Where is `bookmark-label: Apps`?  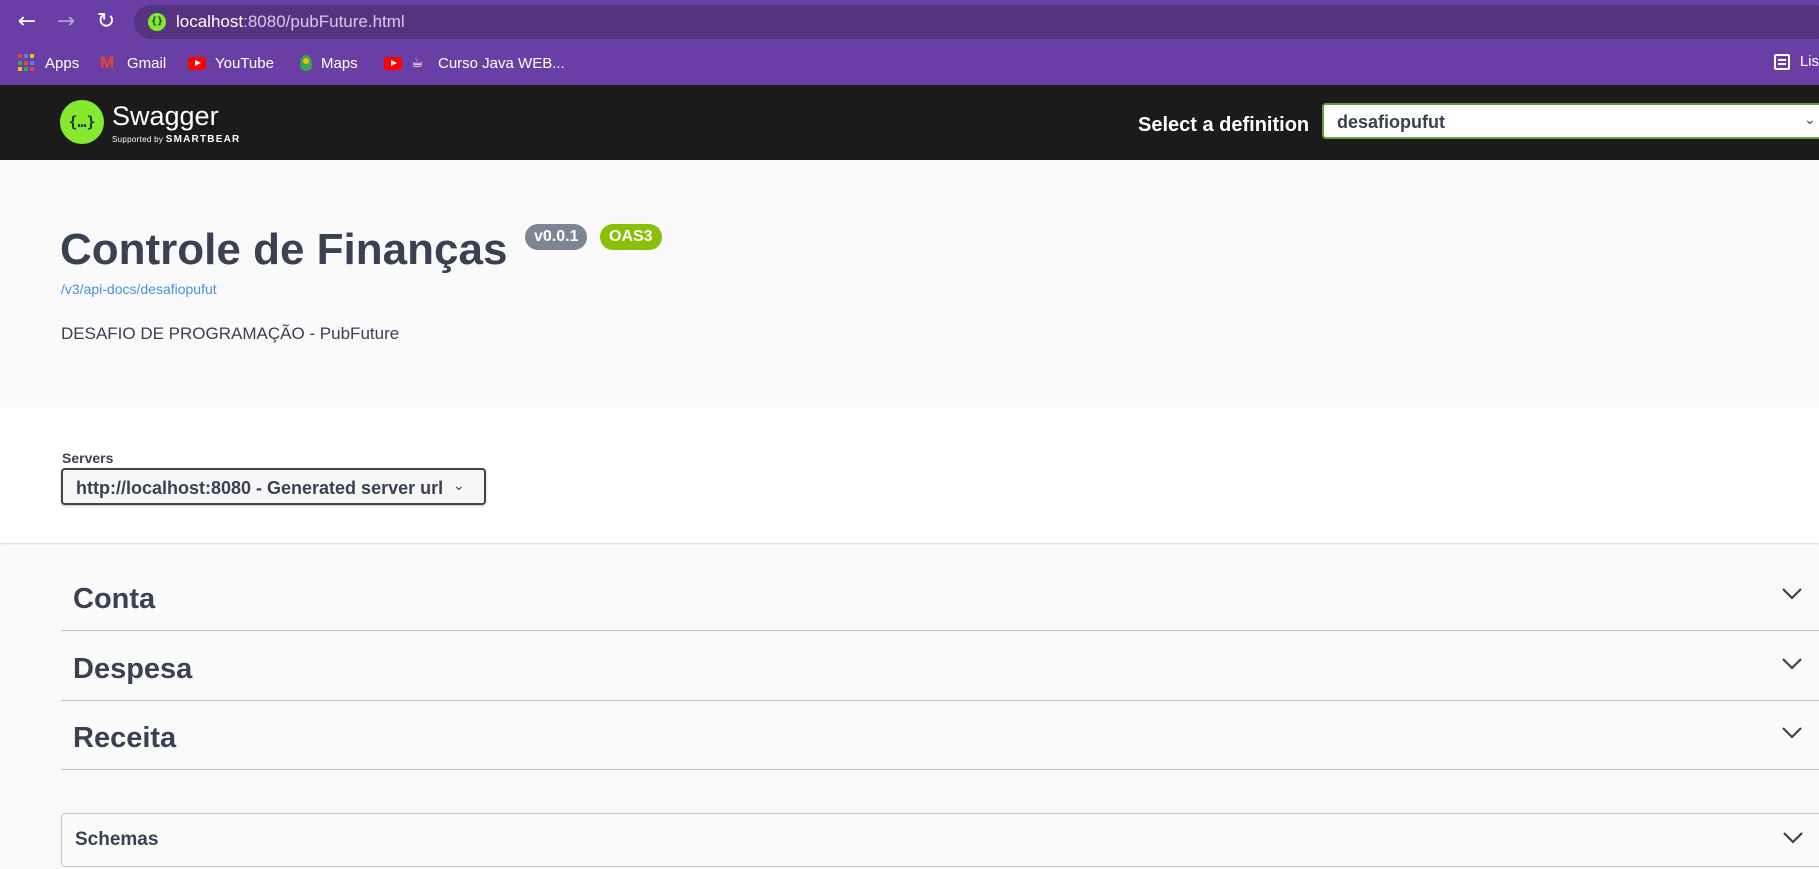 bookmark-label: Apps is located at coordinates (62, 63).